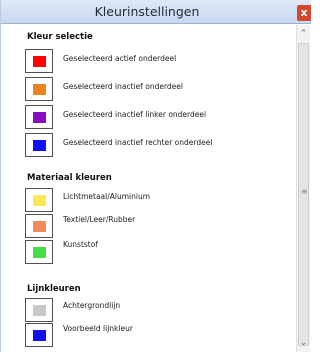 The image size is (320, 352). I want to click on color-swatch-textiel, so click(39, 226).